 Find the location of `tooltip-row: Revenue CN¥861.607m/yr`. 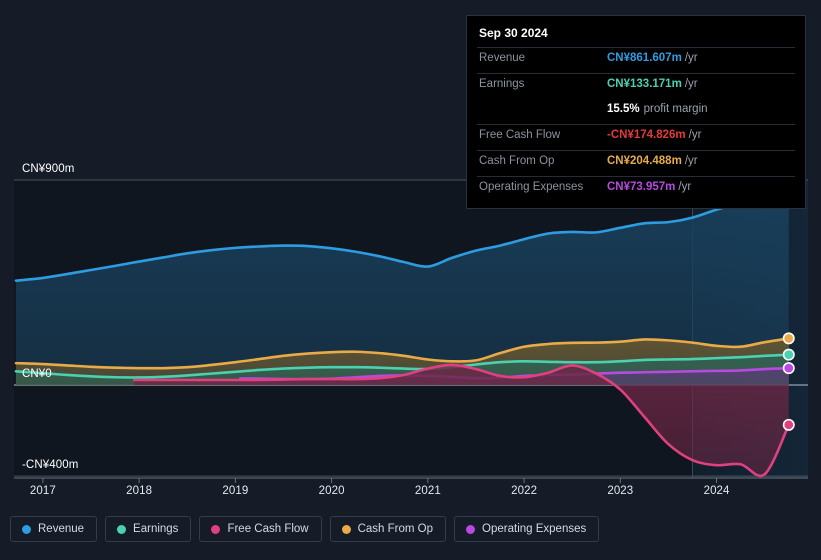

tooltip-row: Revenue CN¥861.607m/yr is located at coordinates (636, 60).